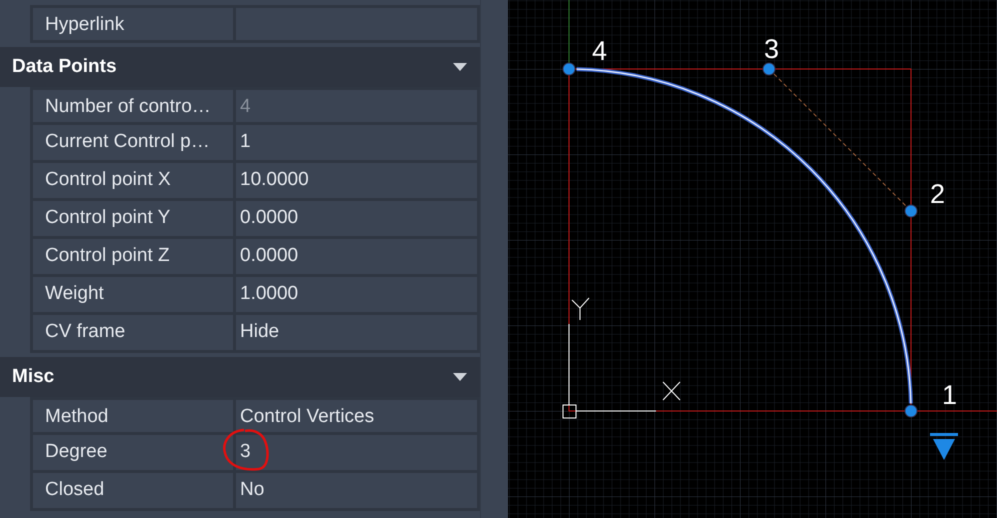 The width and height of the screenshot is (997, 518). Describe the element at coordinates (33, 376) in the screenshot. I see `section-title: Misc` at that location.